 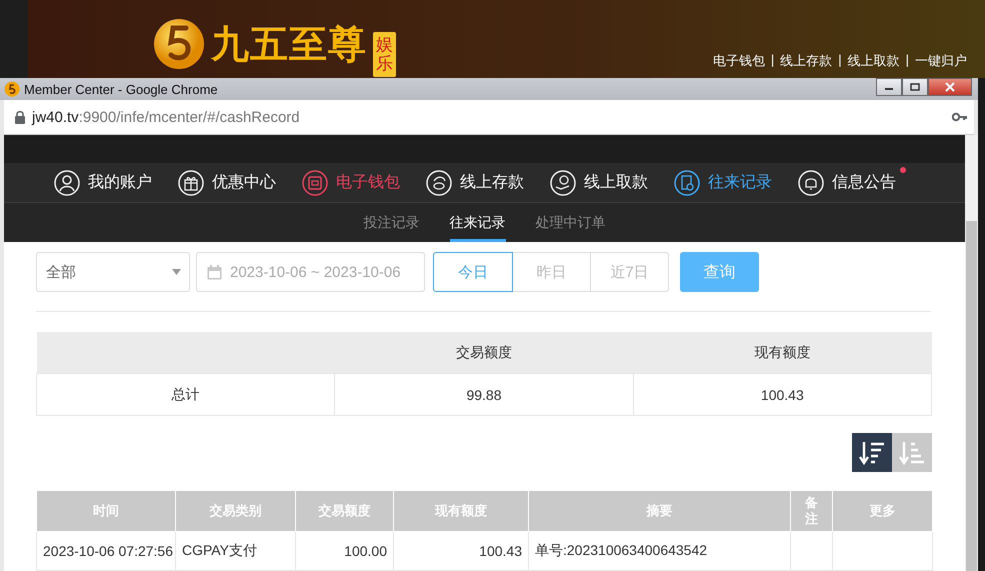 I want to click on type-select: 全部, so click(x=113, y=272).